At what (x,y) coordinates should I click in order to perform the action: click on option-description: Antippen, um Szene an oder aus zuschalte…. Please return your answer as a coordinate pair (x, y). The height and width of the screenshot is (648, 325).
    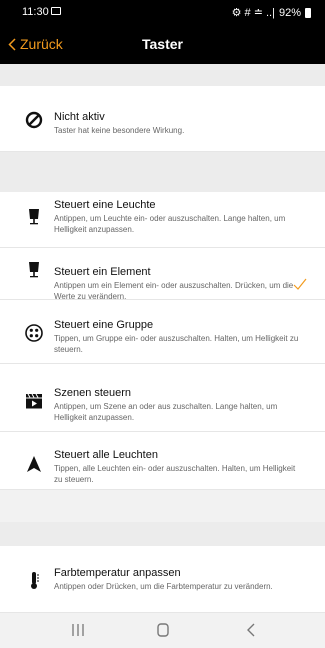
    Looking at the image, I should click on (166, 412).